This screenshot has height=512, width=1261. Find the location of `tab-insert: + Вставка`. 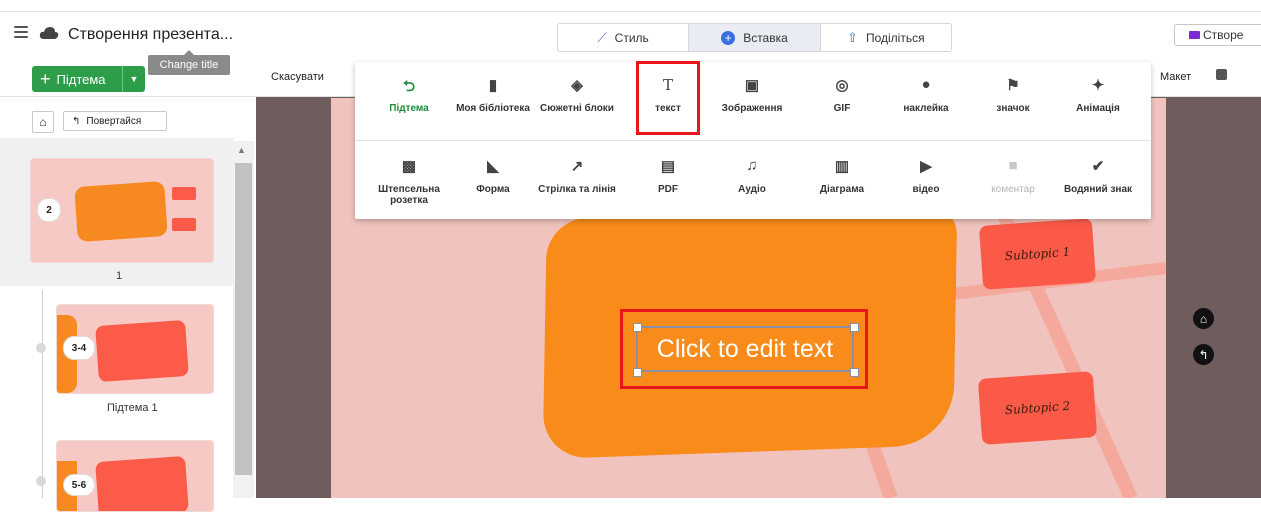

tab-insert: + Вставка is located at coordinates (755, 37).